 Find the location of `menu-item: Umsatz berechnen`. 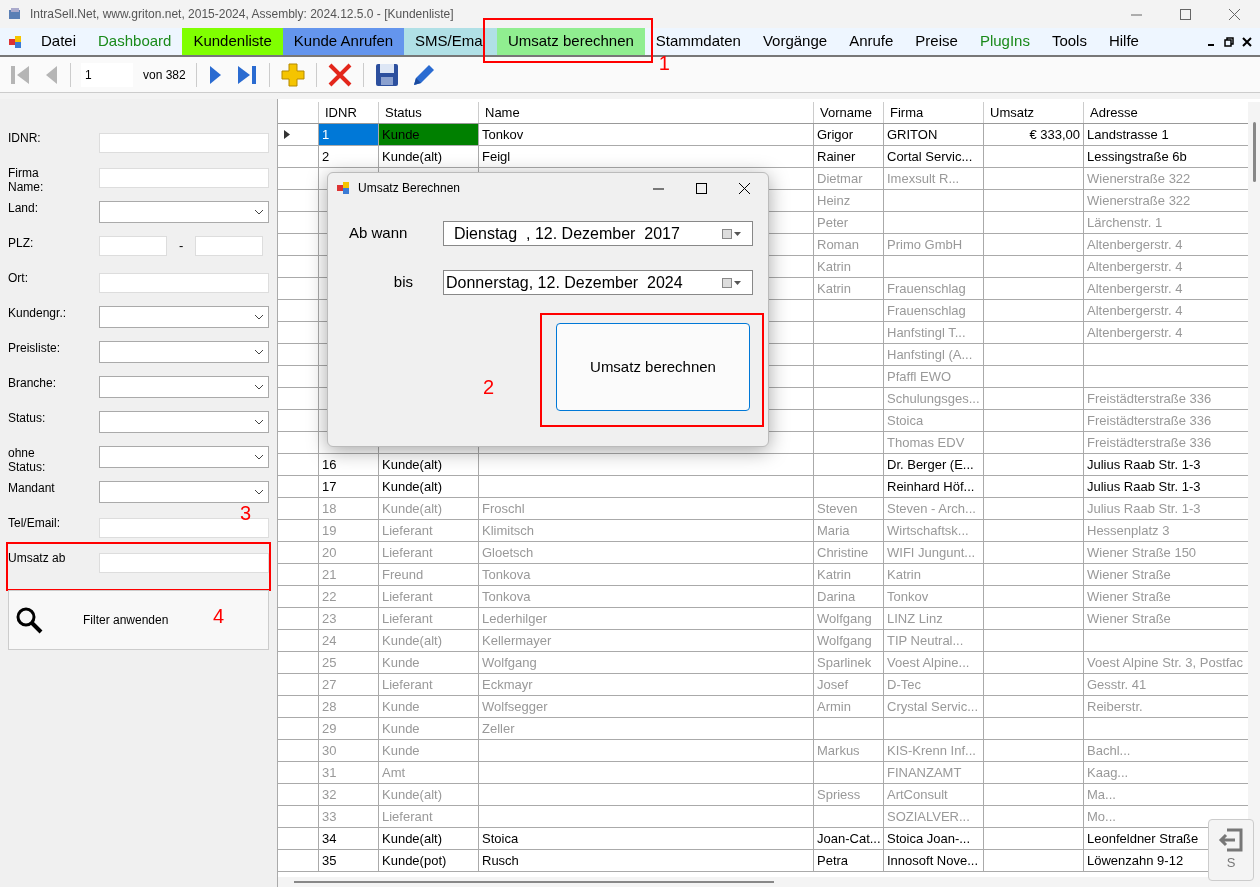

menu-item: Umsatz berechnen is located at coordinates (570, 41).